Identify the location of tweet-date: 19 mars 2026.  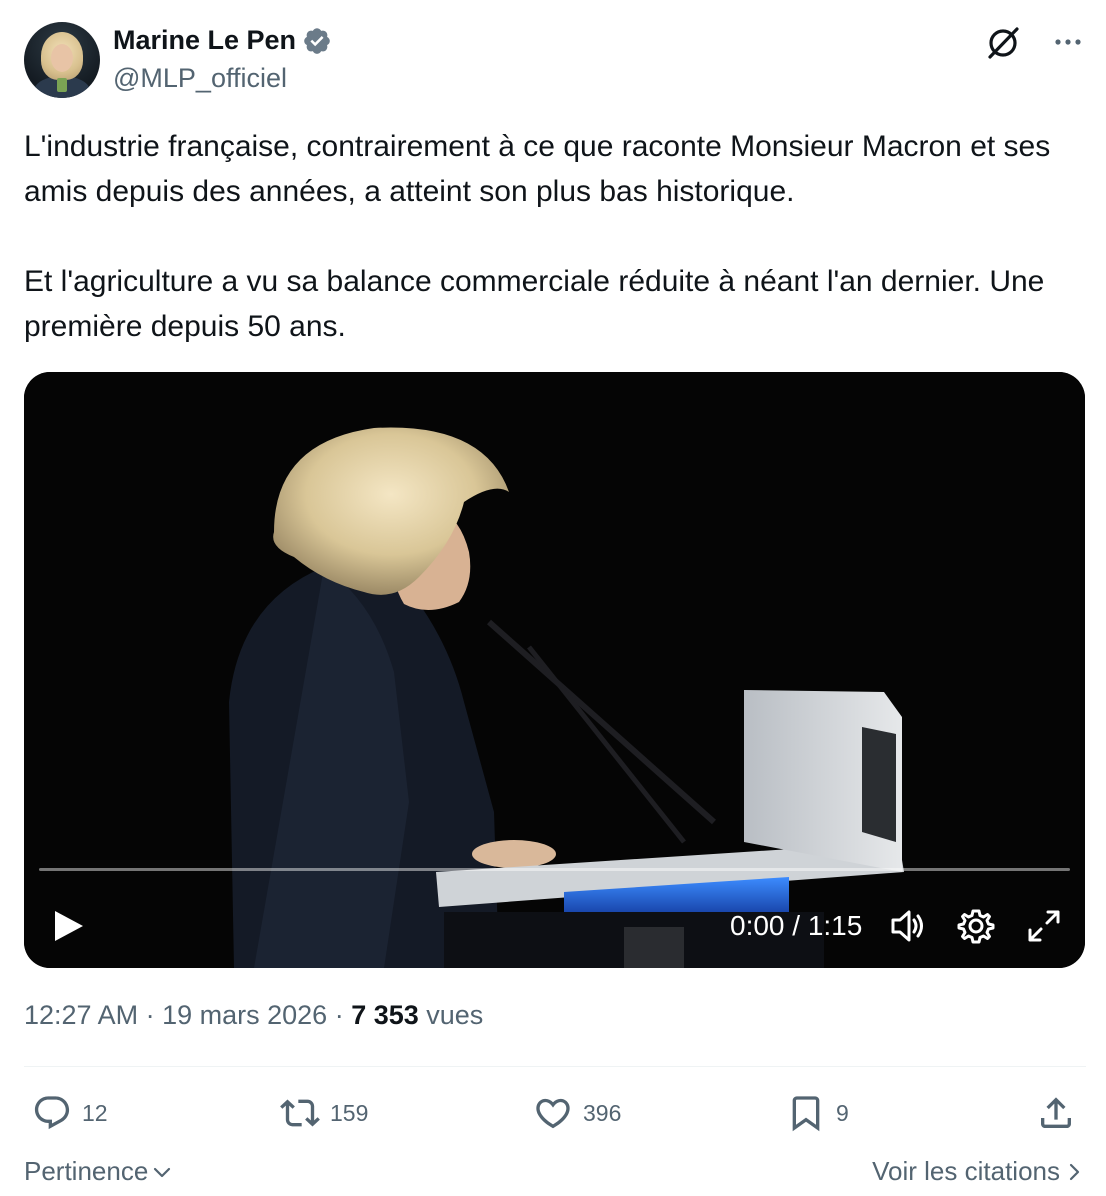
(244, 1015).